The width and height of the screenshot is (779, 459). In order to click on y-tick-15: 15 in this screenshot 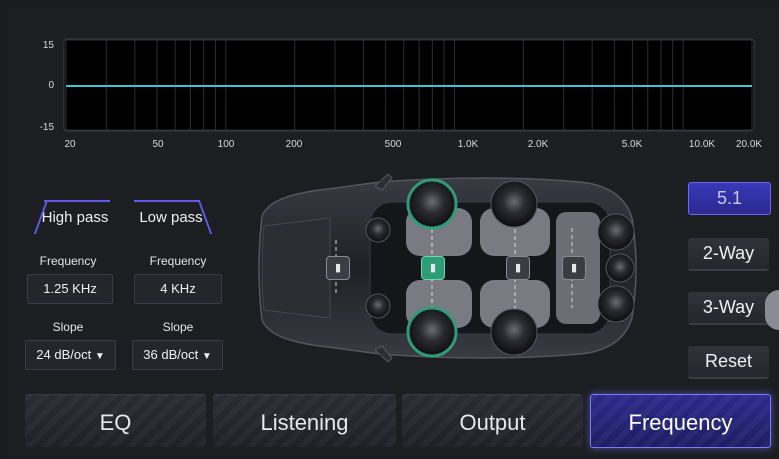, I will do `click(48, 45)`.